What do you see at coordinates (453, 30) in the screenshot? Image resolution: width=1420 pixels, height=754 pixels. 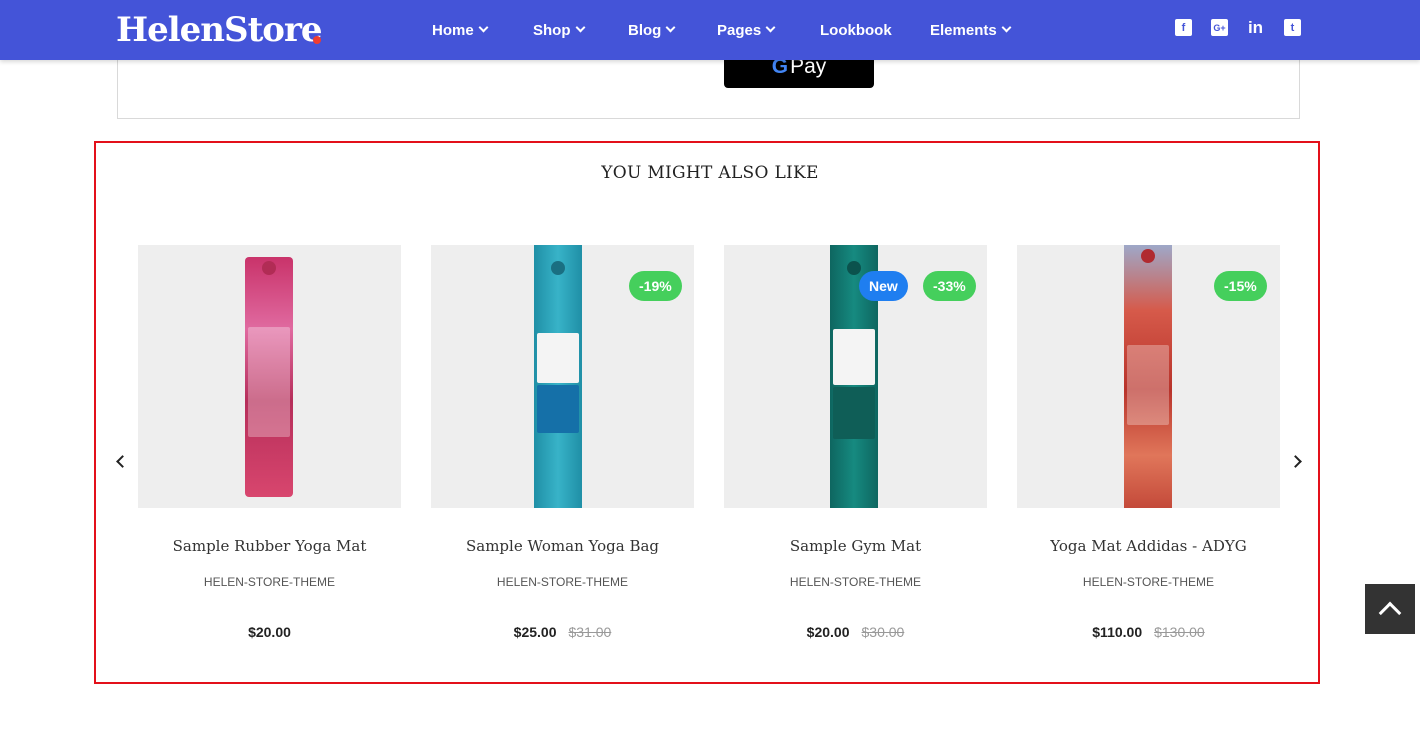 I see `nav-label: Home` at bounding box center [453, 30].